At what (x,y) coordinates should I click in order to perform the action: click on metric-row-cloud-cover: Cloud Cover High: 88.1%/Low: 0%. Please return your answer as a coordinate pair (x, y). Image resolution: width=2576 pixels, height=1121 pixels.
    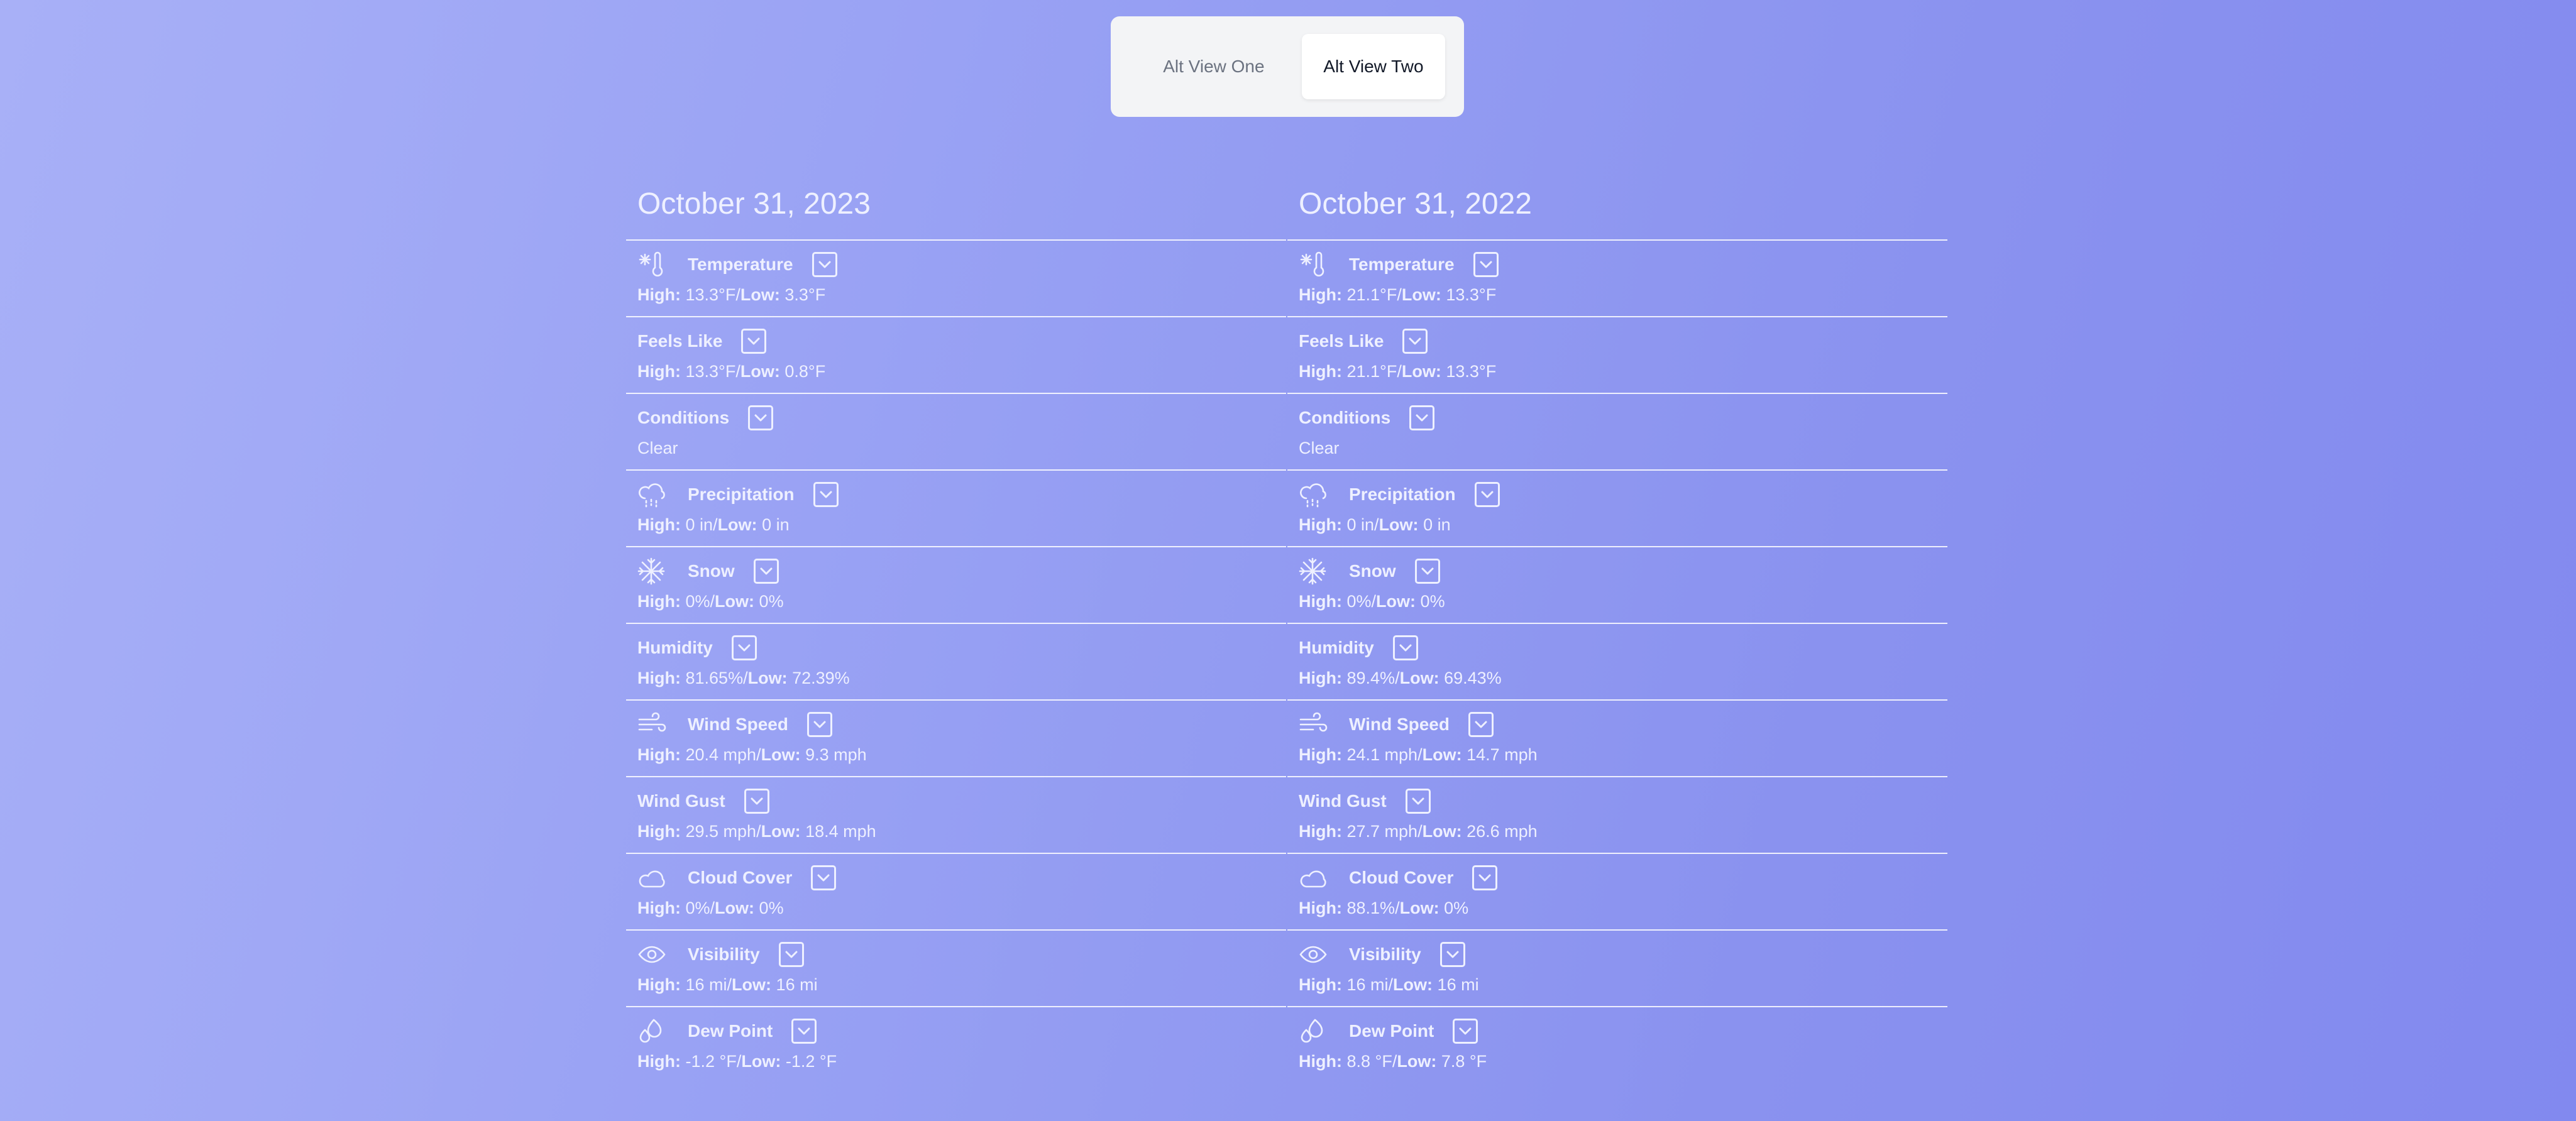
    Looking at the image, I should click on (1617, 892).